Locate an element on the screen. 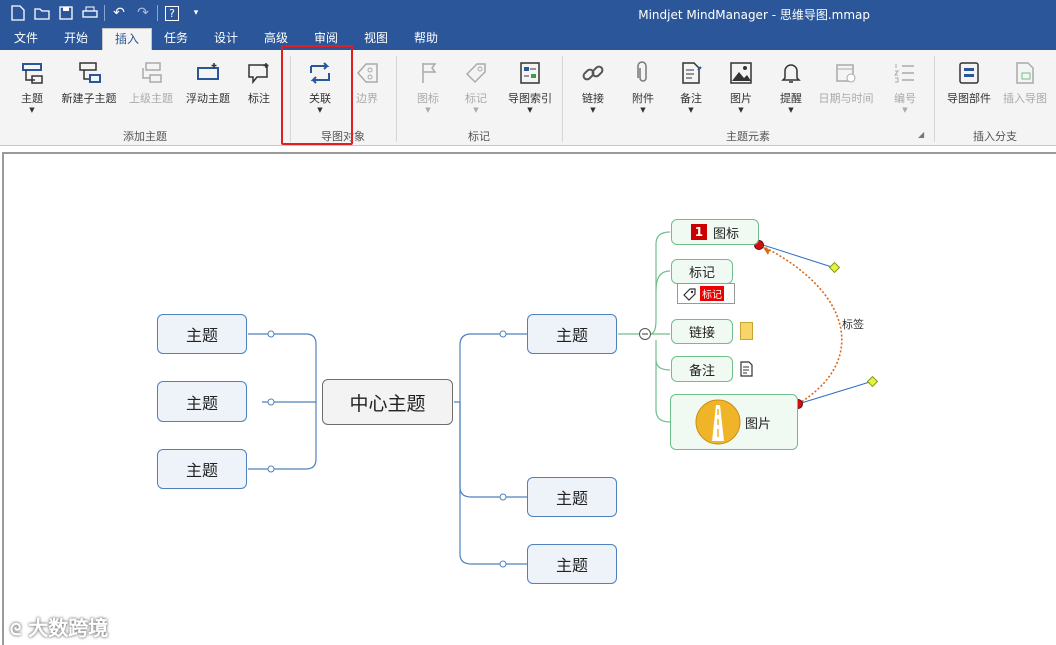 This screenshot has width=1056, height=645. calendar-icon is located at coordinates (846, 73).